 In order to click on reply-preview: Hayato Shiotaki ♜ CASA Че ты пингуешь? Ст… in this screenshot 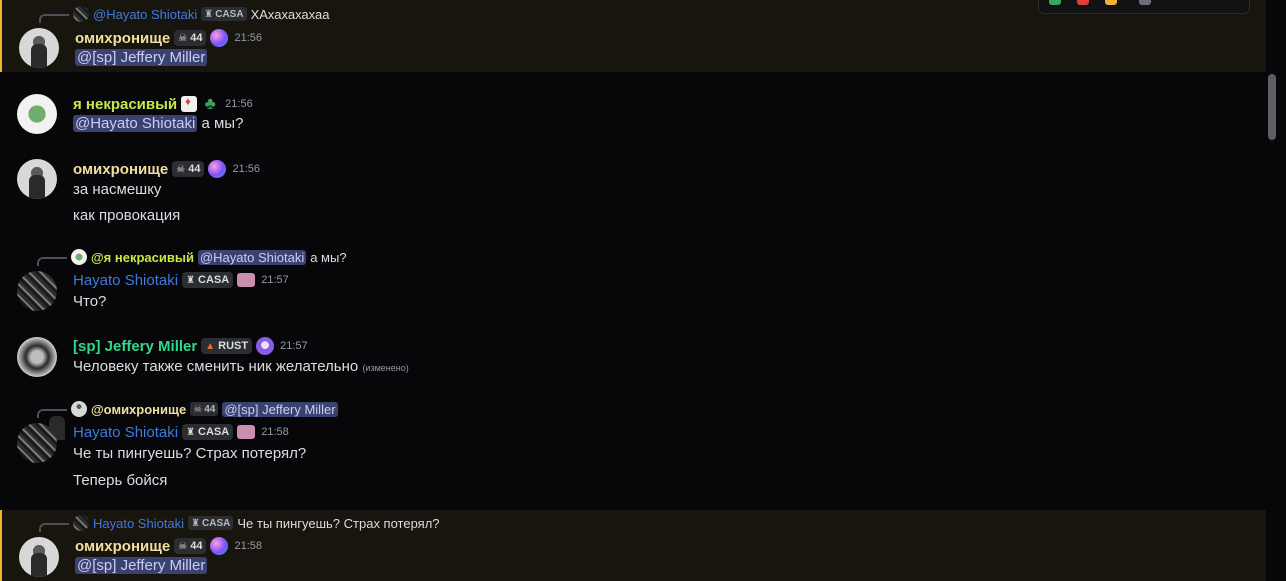, I will do `click(239, 523)`.